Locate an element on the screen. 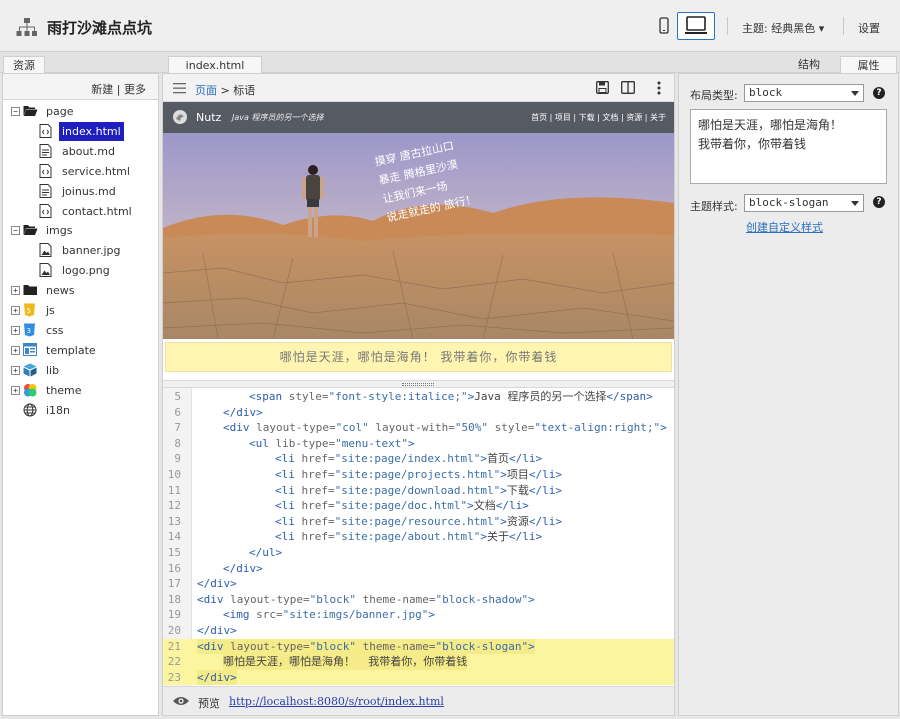 This screenshot has height=719, width=900. menu-lines-icon is located at coordinates (179, 88).